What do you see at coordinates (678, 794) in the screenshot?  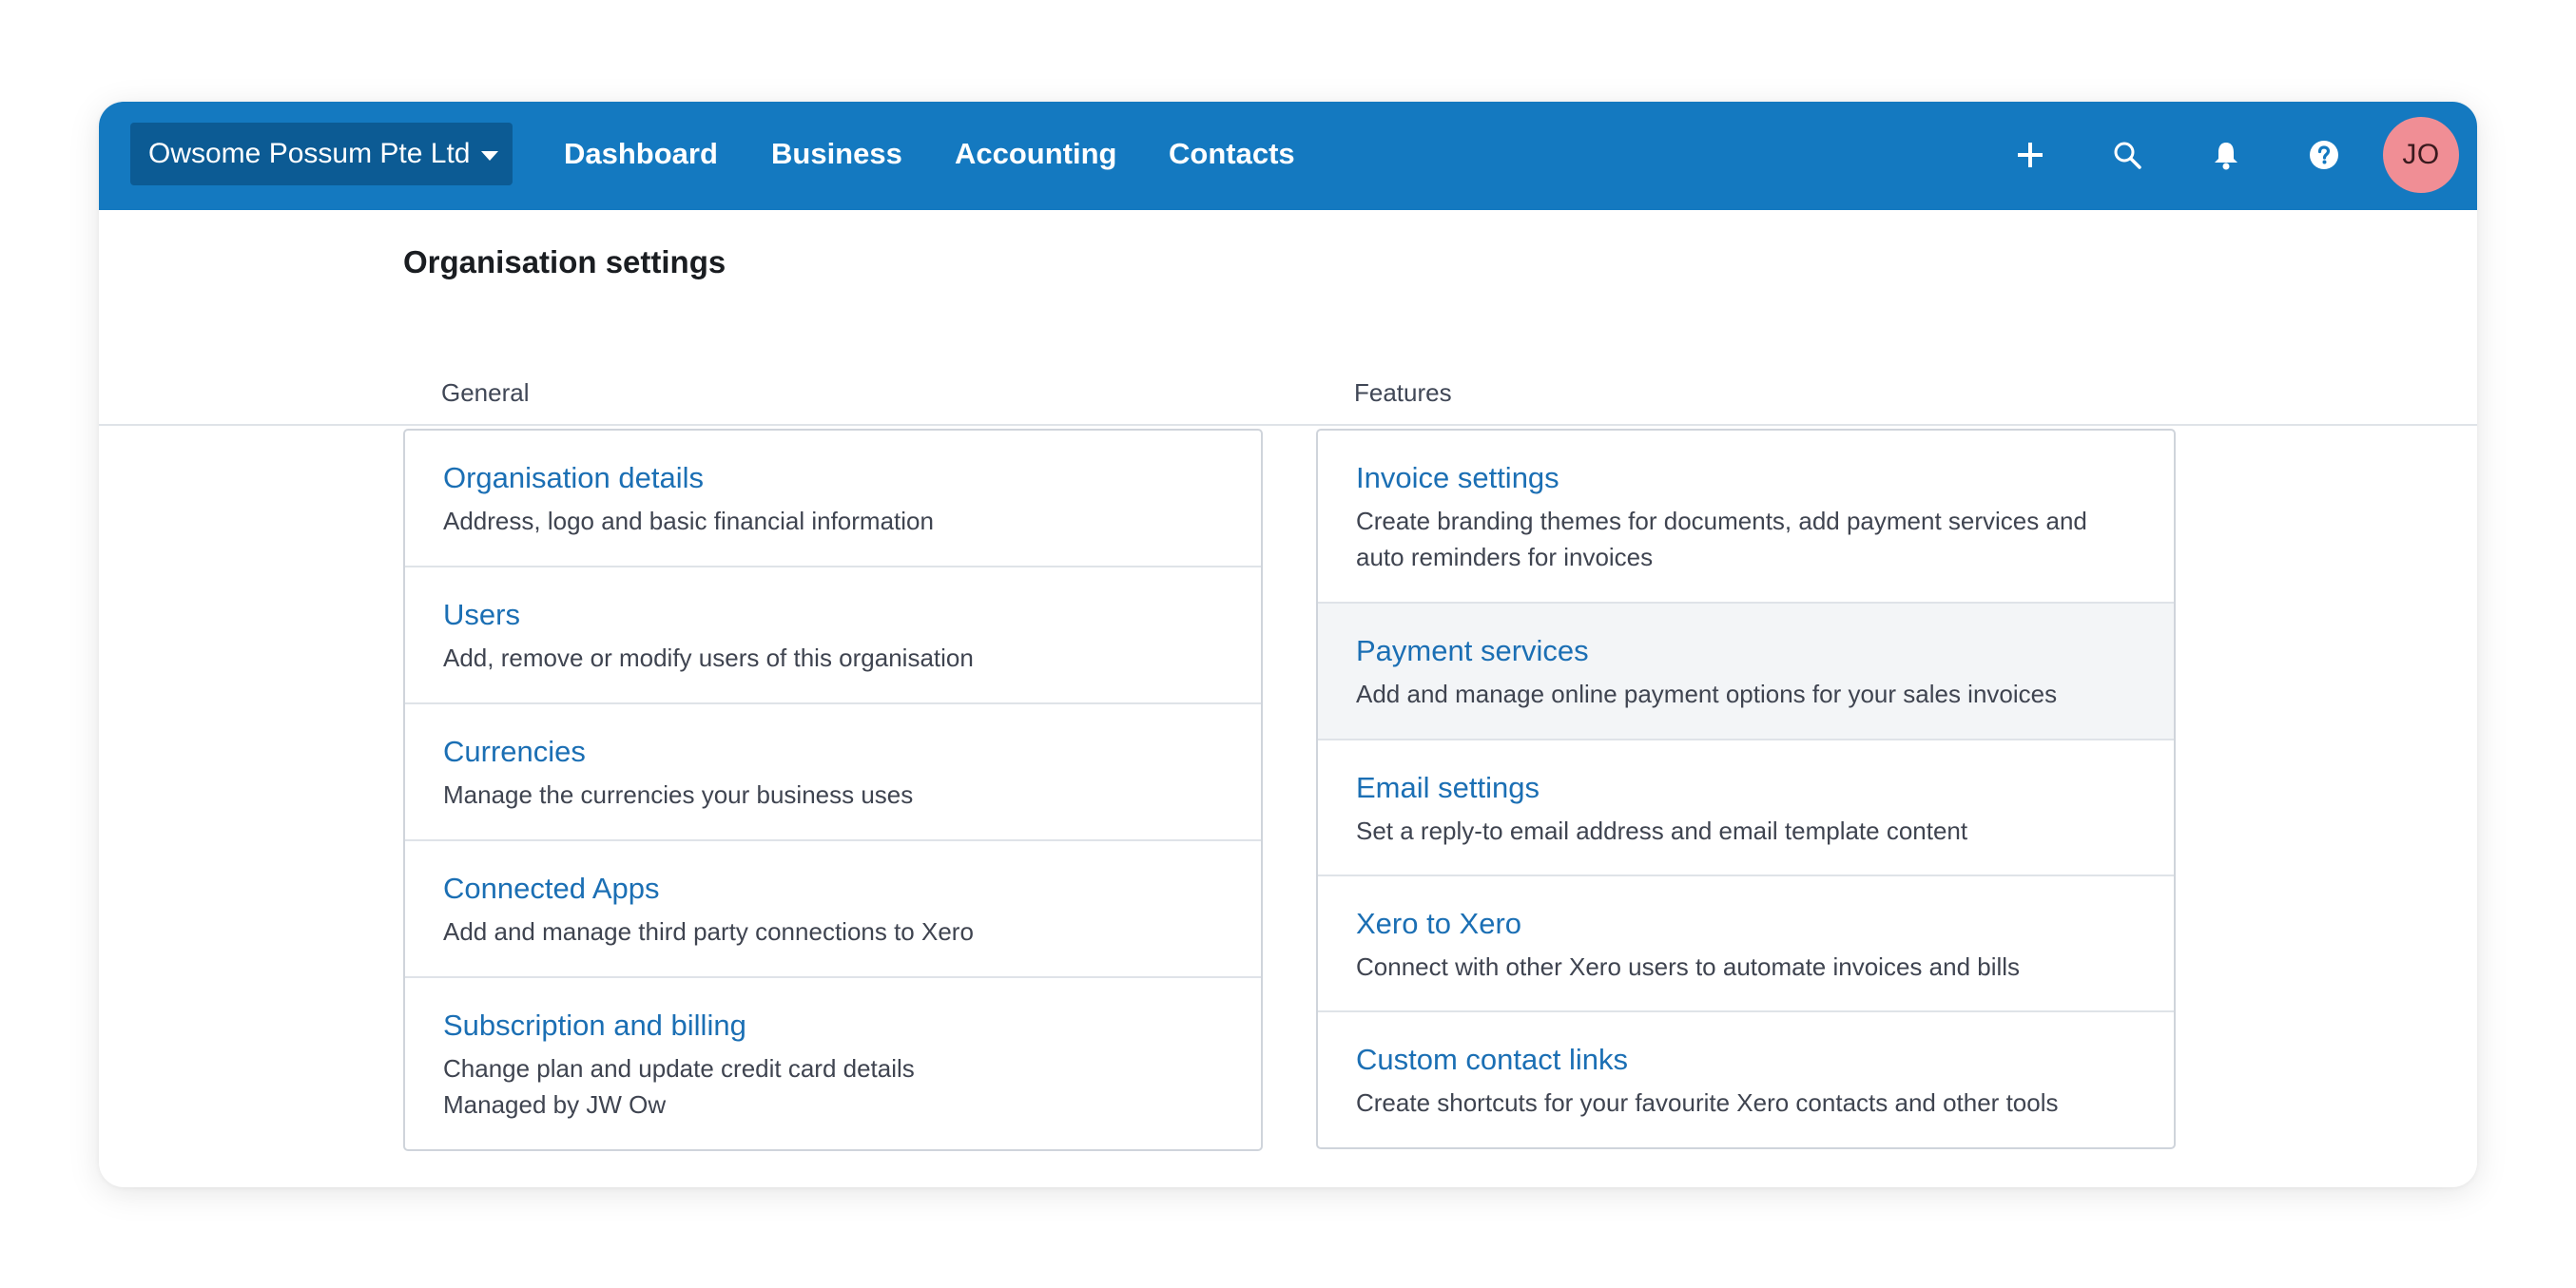 I see `currencies-description: Manage the currencies your business uses` at bounding box center [678, 794].